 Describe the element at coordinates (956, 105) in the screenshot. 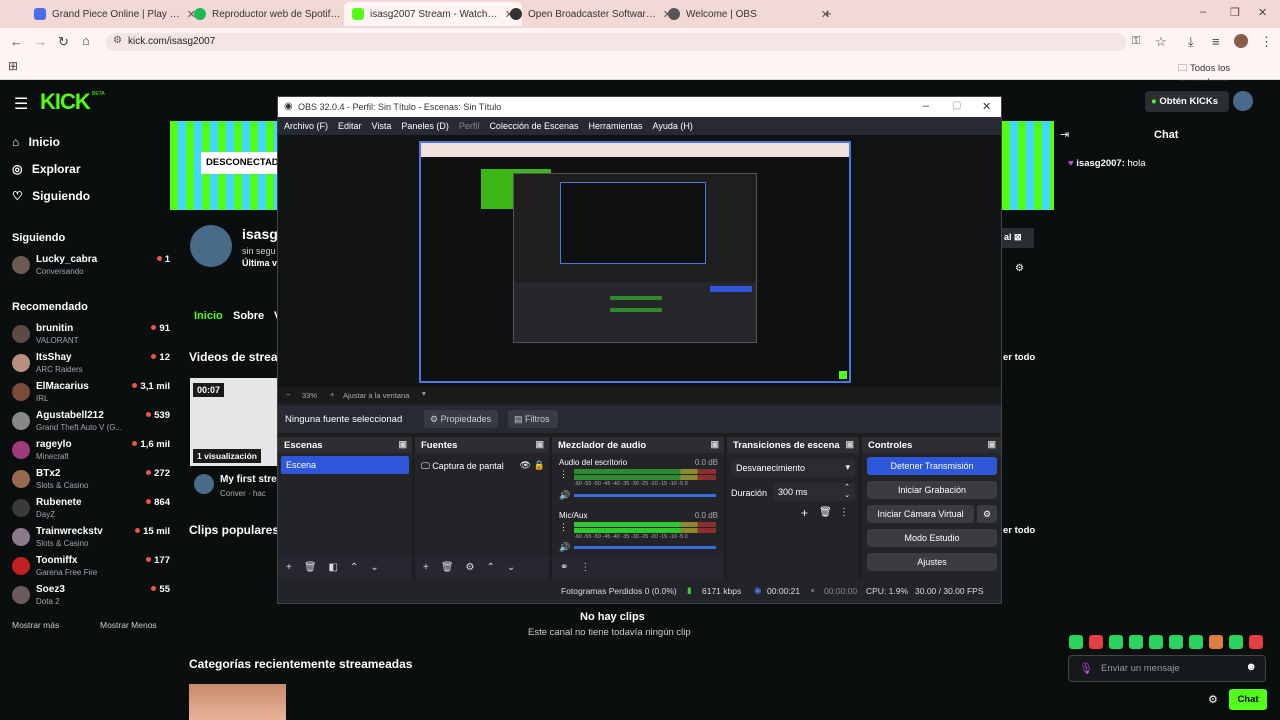

I see `maximize-icon: ▢` at that location.